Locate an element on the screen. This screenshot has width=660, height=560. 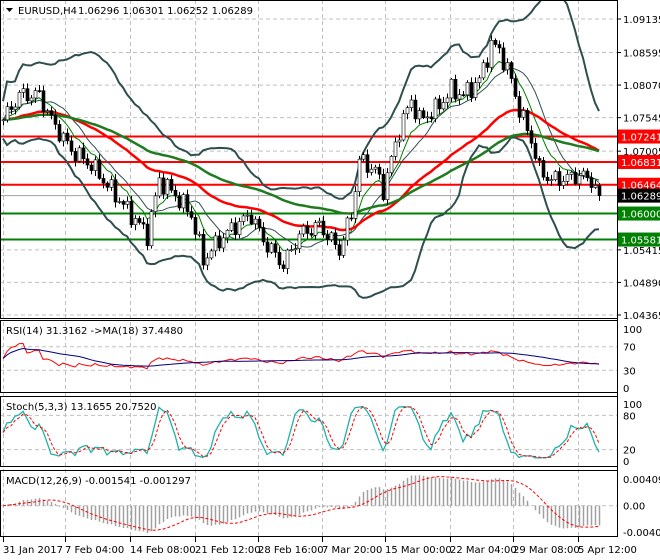
level-price-label: 1.06000 is located at coordinates (640, 215).